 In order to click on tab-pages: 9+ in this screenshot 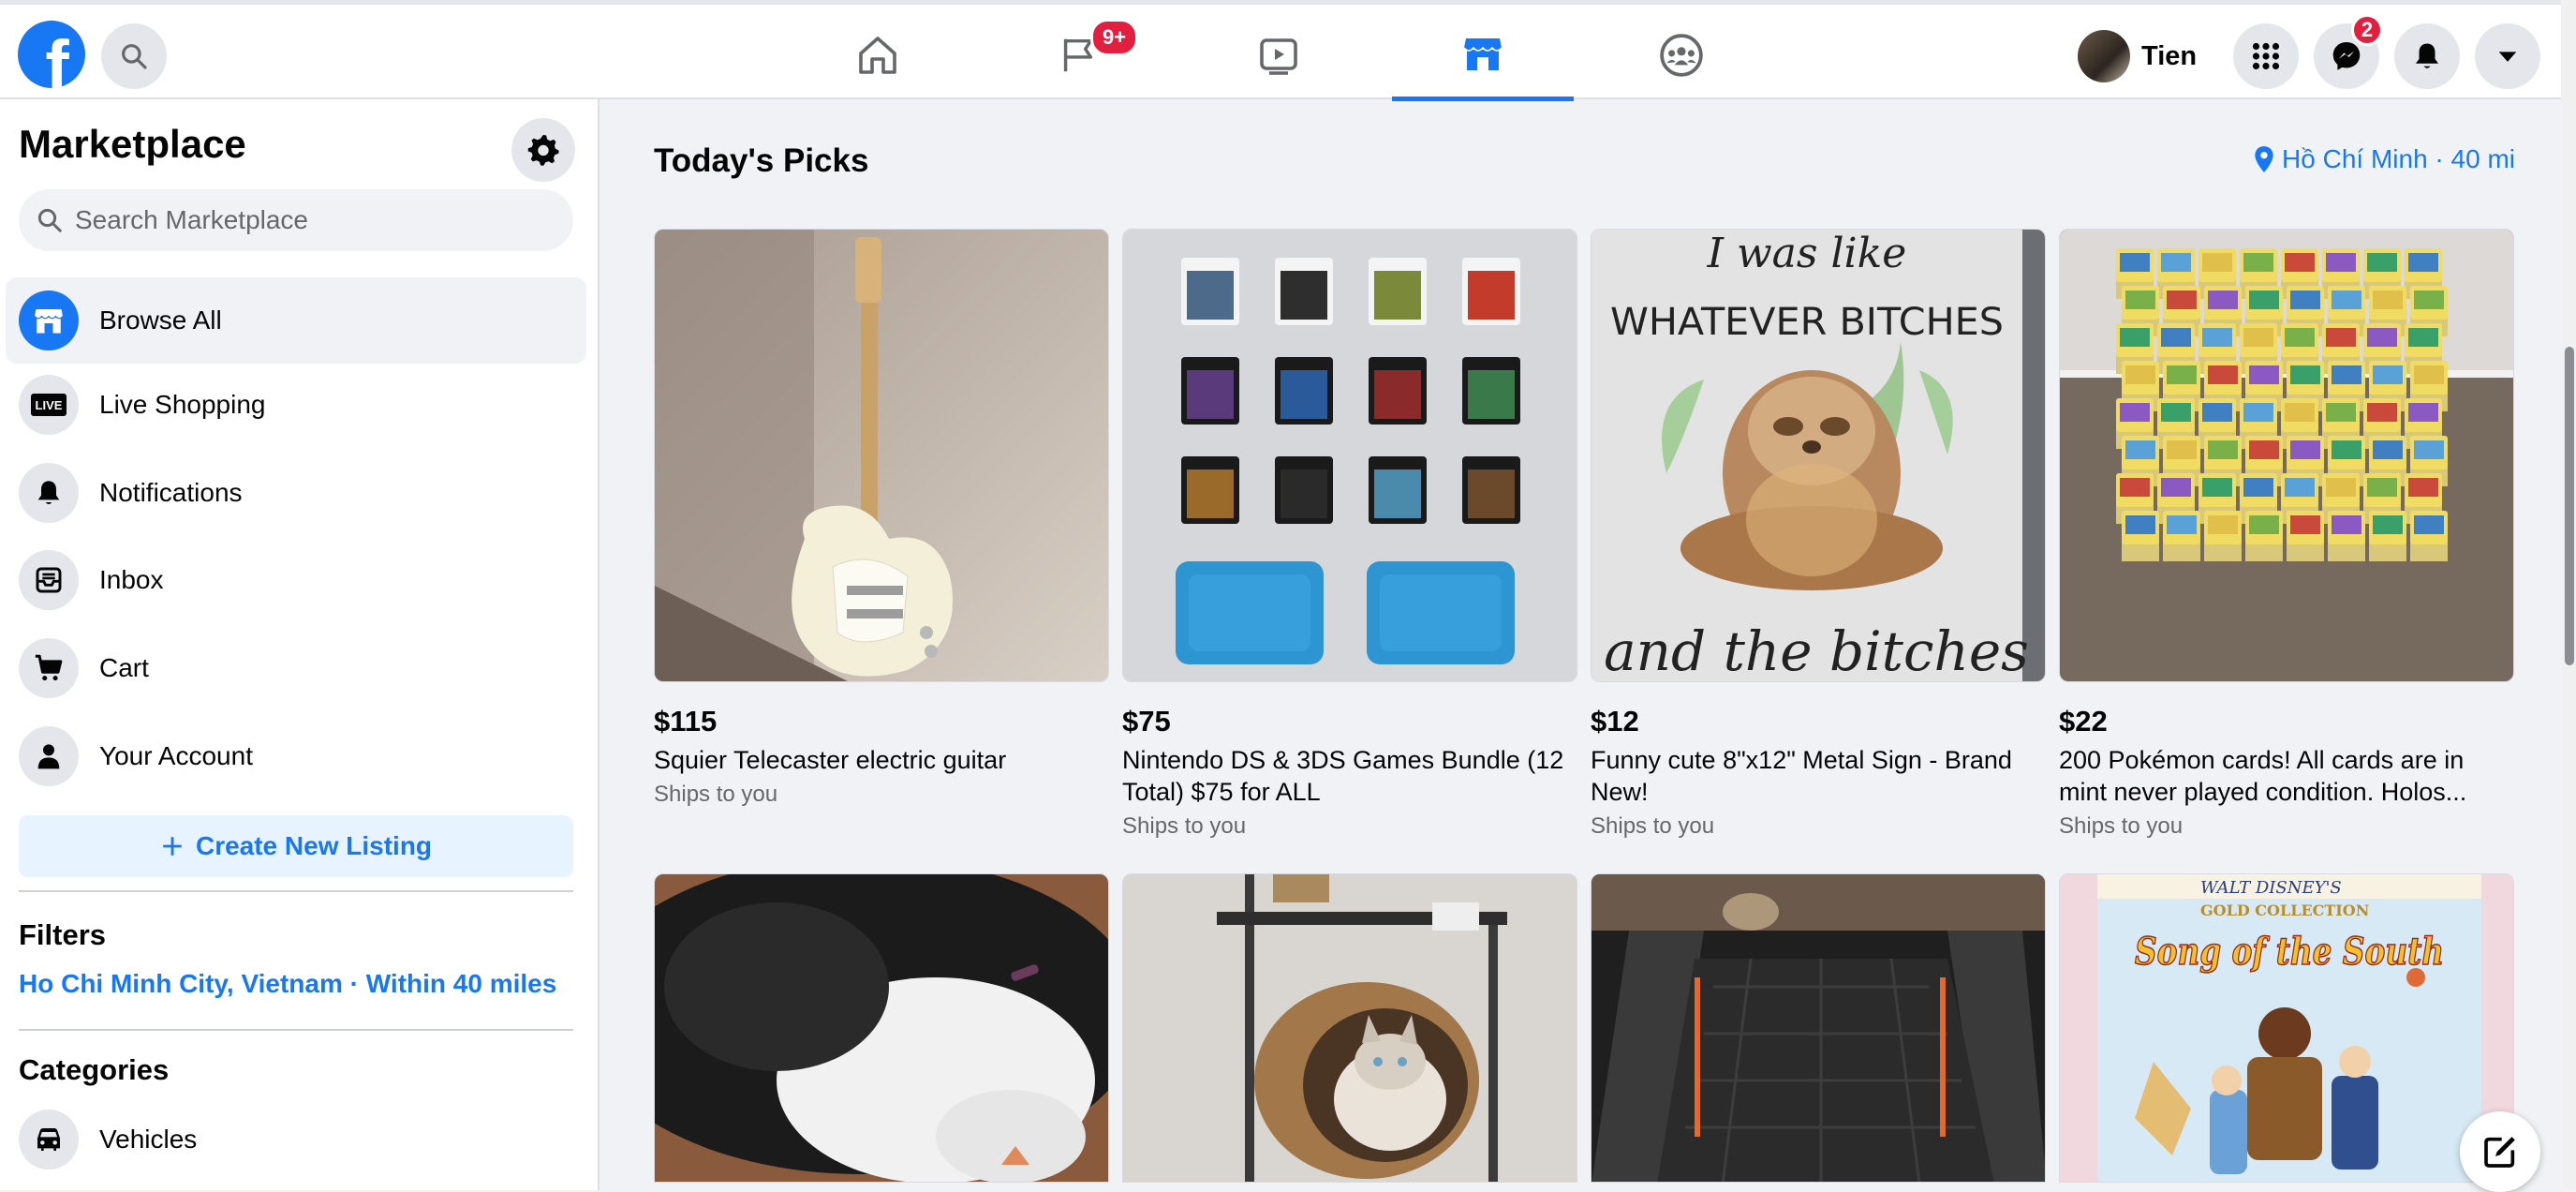, I will do `click(1078, 55)`.